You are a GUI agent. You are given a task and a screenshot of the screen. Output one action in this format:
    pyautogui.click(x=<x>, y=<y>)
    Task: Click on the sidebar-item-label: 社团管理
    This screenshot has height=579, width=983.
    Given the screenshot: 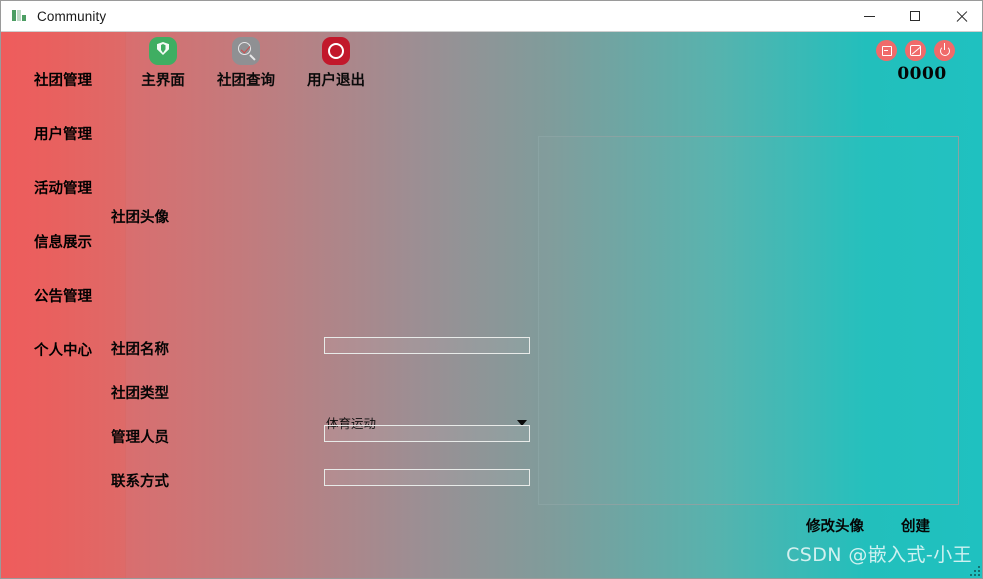 What is the action you would take?
    pyautogui.click(x=63, y=80)
    